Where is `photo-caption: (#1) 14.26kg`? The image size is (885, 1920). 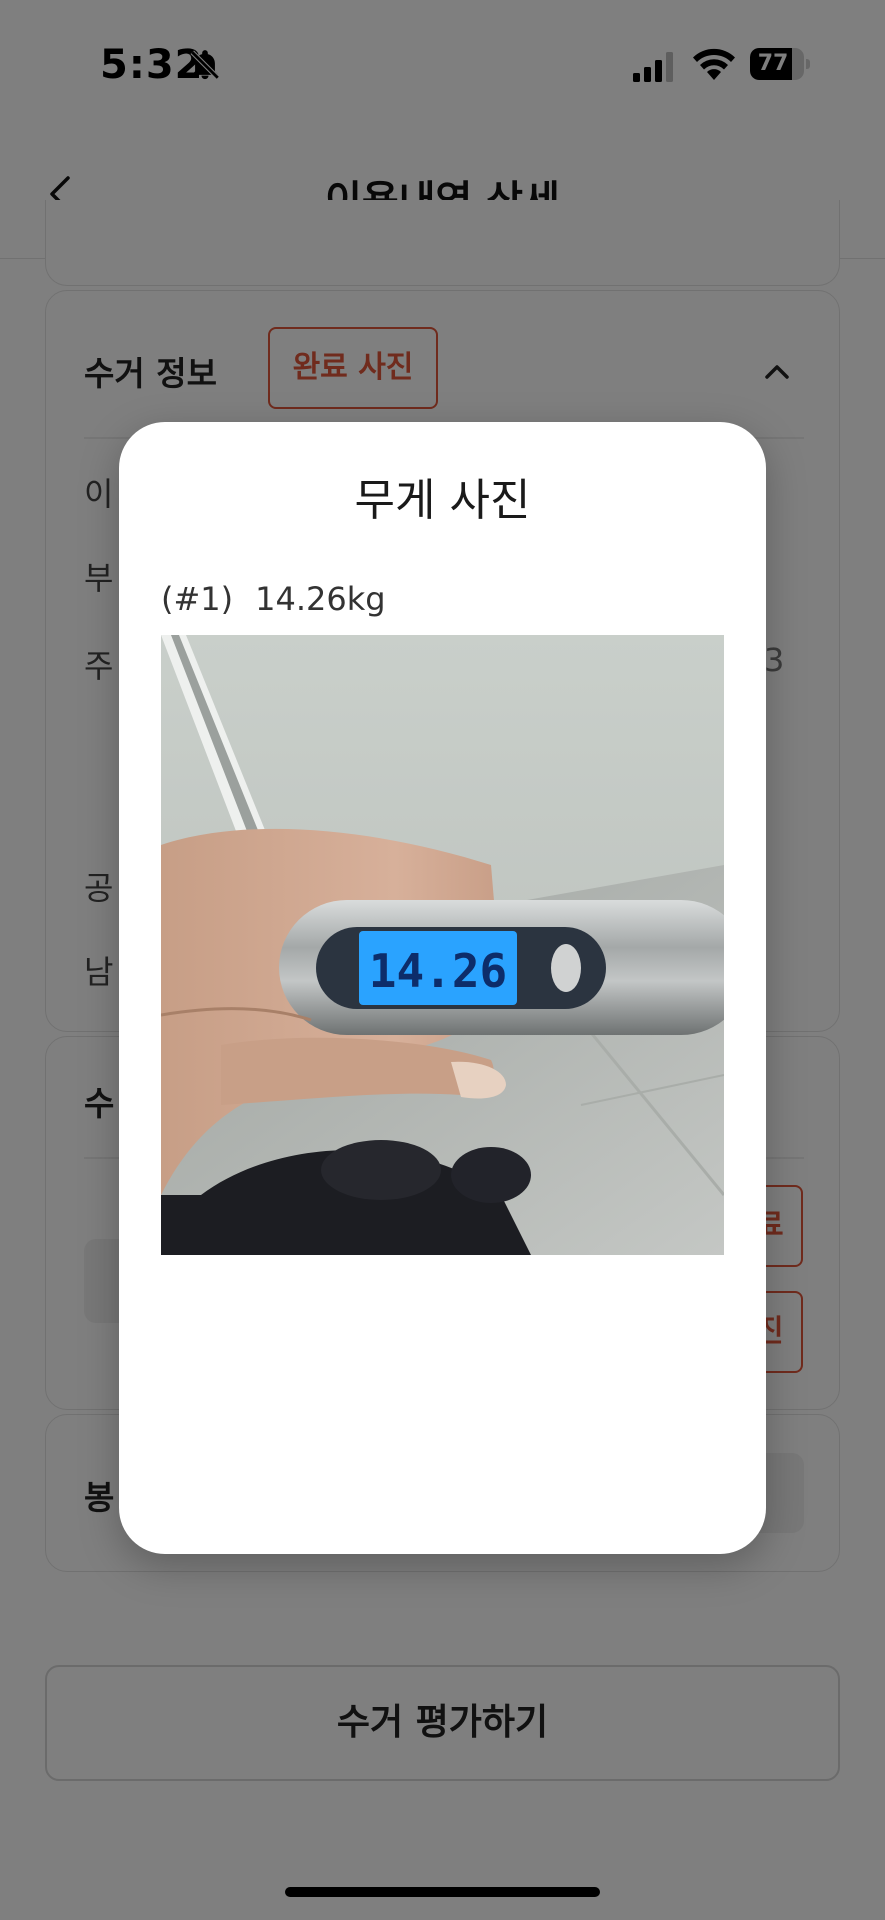
photo-caption: (#1) 14.26kg is located at coordinates (284, 599).